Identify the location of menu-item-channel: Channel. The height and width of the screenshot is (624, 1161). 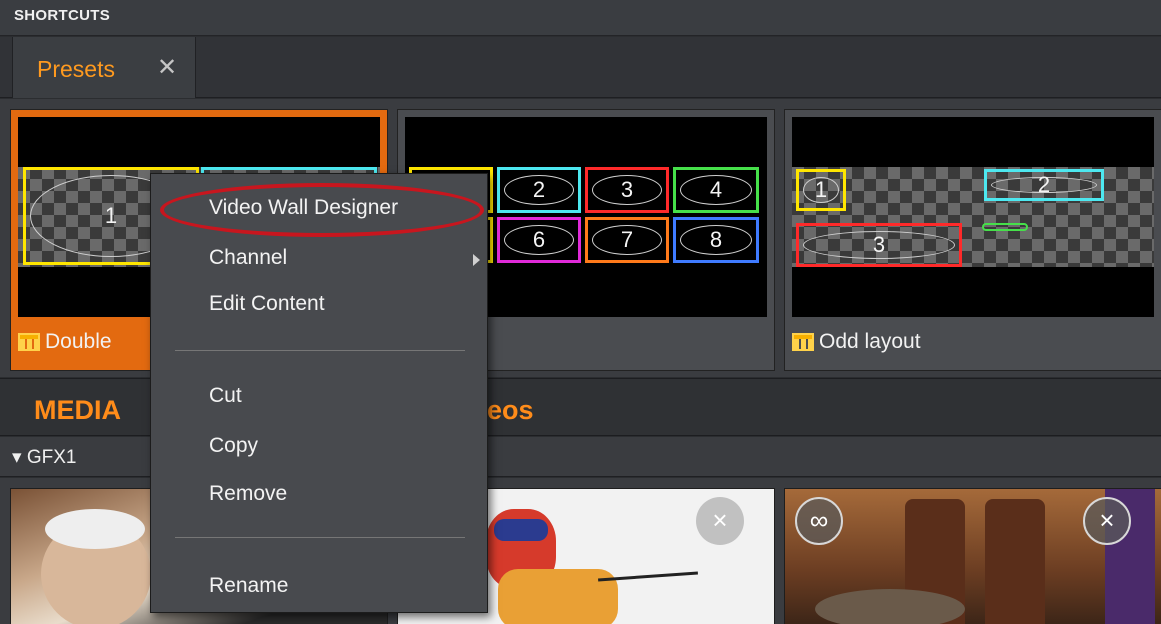
(248, 258).